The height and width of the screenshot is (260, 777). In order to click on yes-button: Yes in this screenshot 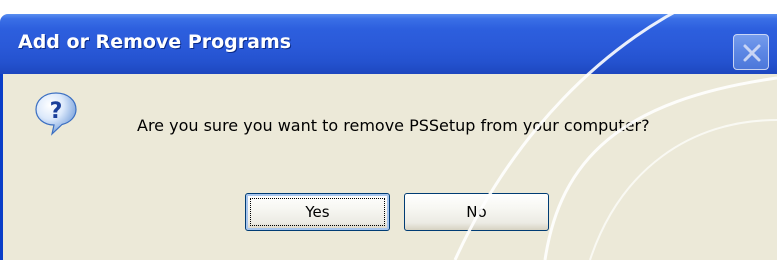, I will do `click(317, 212)`.